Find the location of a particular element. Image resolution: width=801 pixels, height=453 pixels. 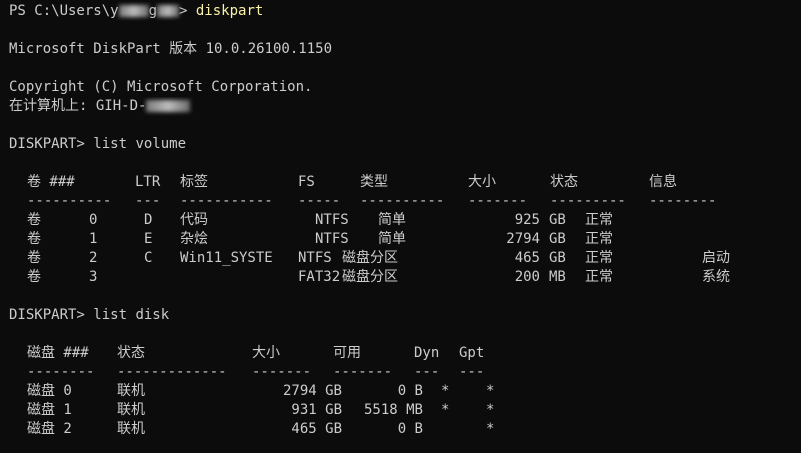

vol-letter: E is located at coordinates (148, 239).